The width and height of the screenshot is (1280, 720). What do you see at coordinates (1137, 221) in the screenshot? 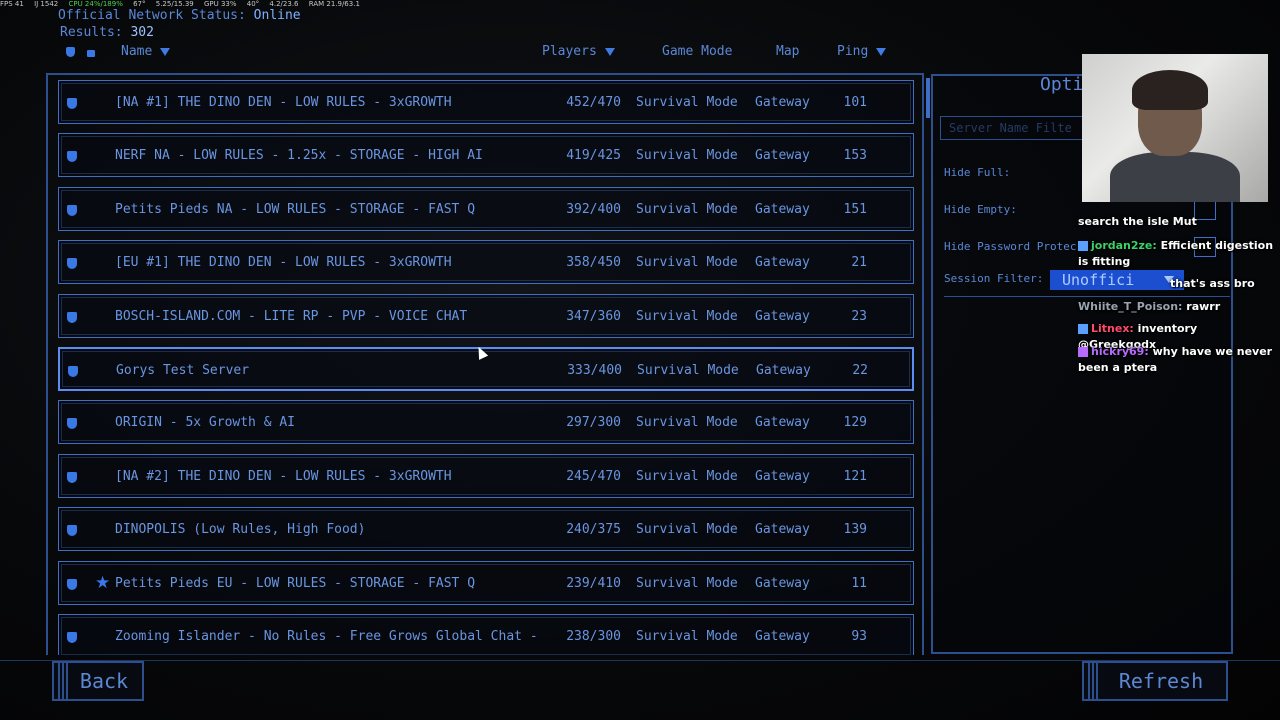
I see `chat-message-text: search the isle Mut` at bounding box center [1137, 221].